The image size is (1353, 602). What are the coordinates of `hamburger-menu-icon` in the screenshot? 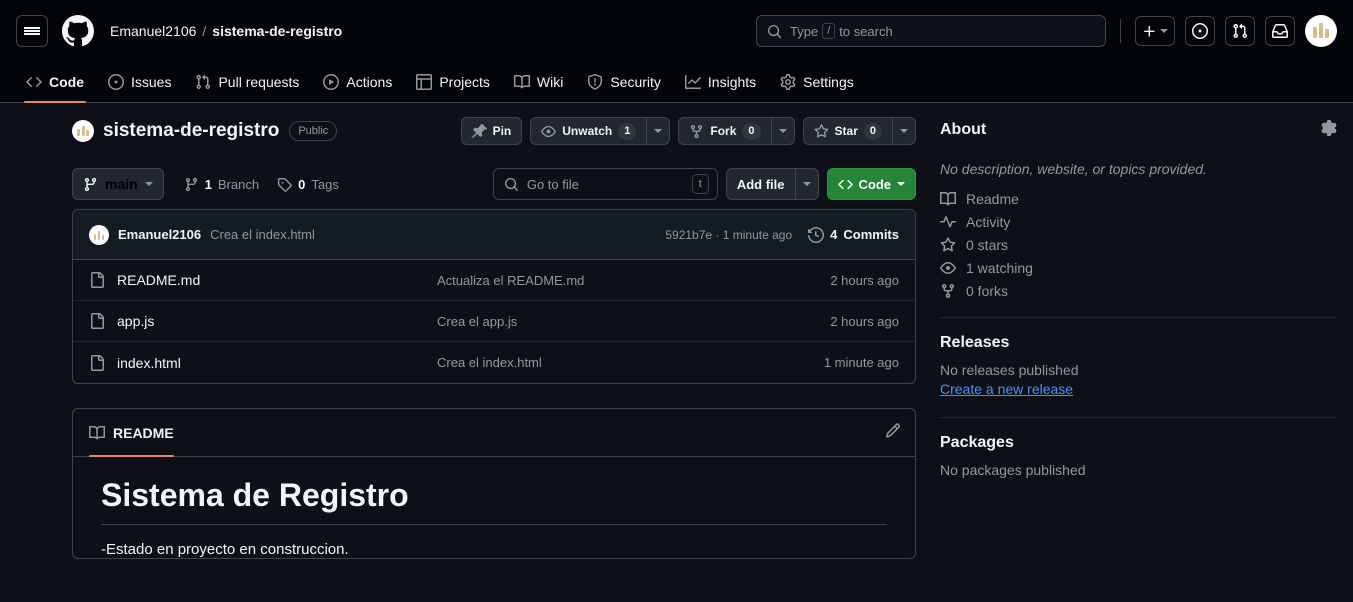 It's located at (32, 31).